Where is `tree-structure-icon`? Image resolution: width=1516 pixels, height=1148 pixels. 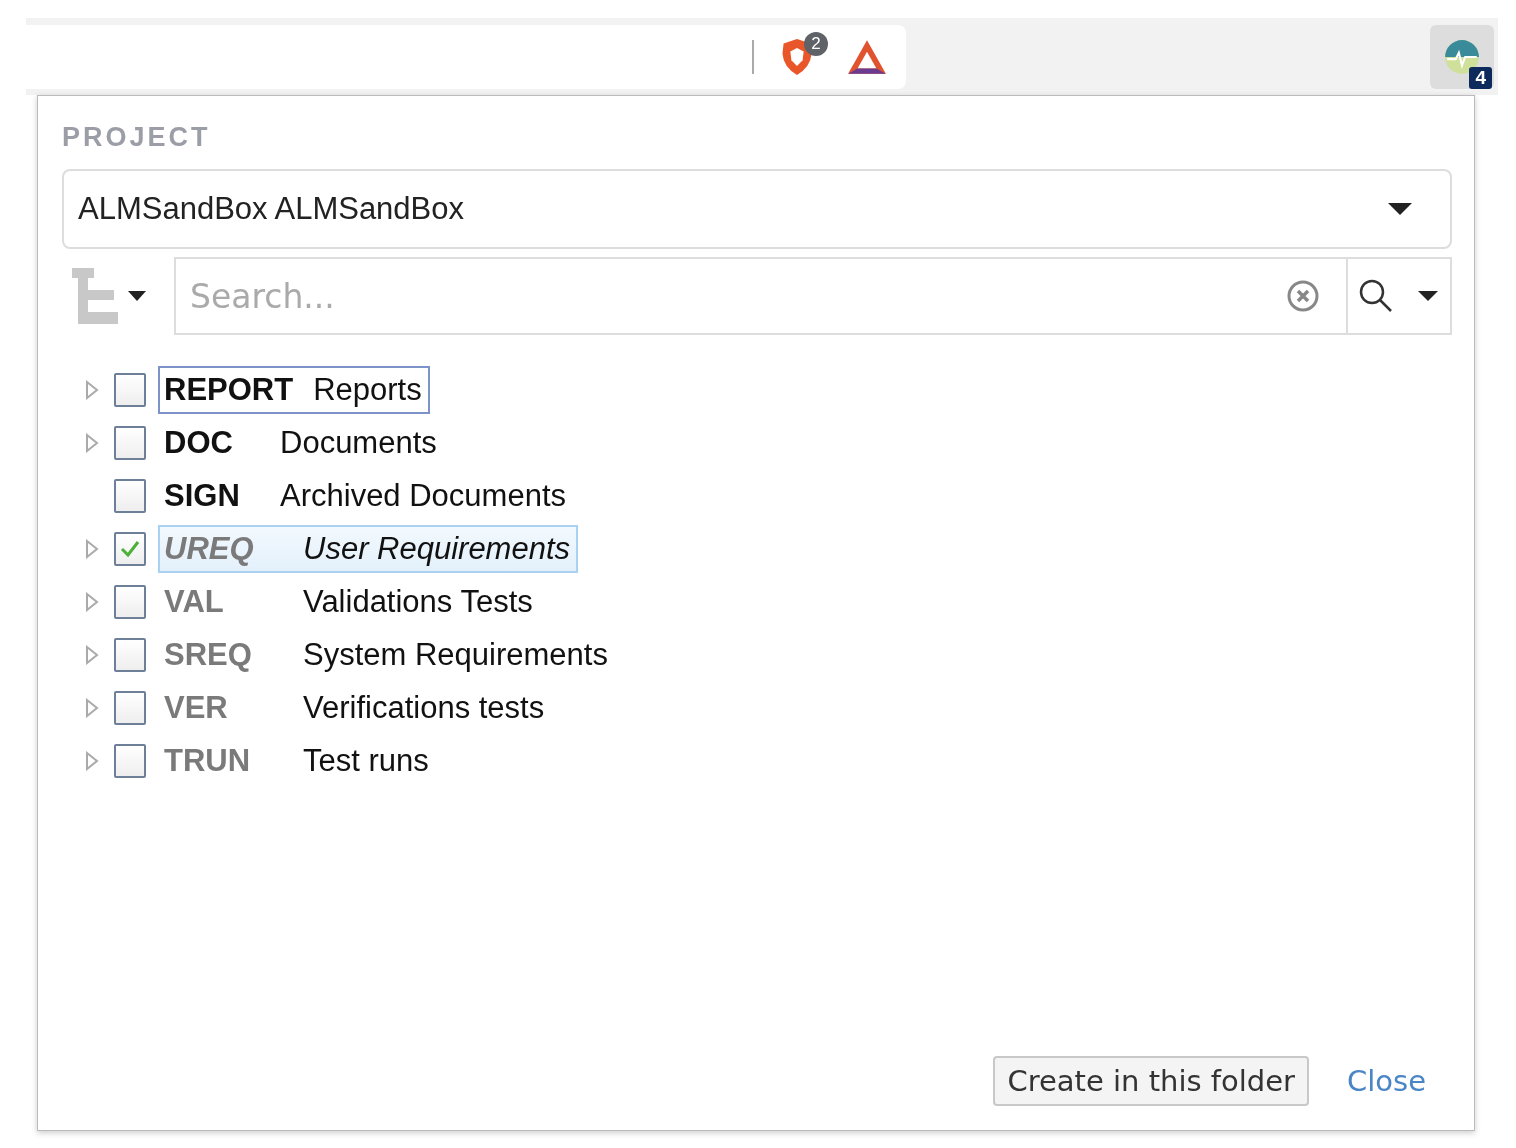
tree-structure-icon is located at coordinates (95, 296).